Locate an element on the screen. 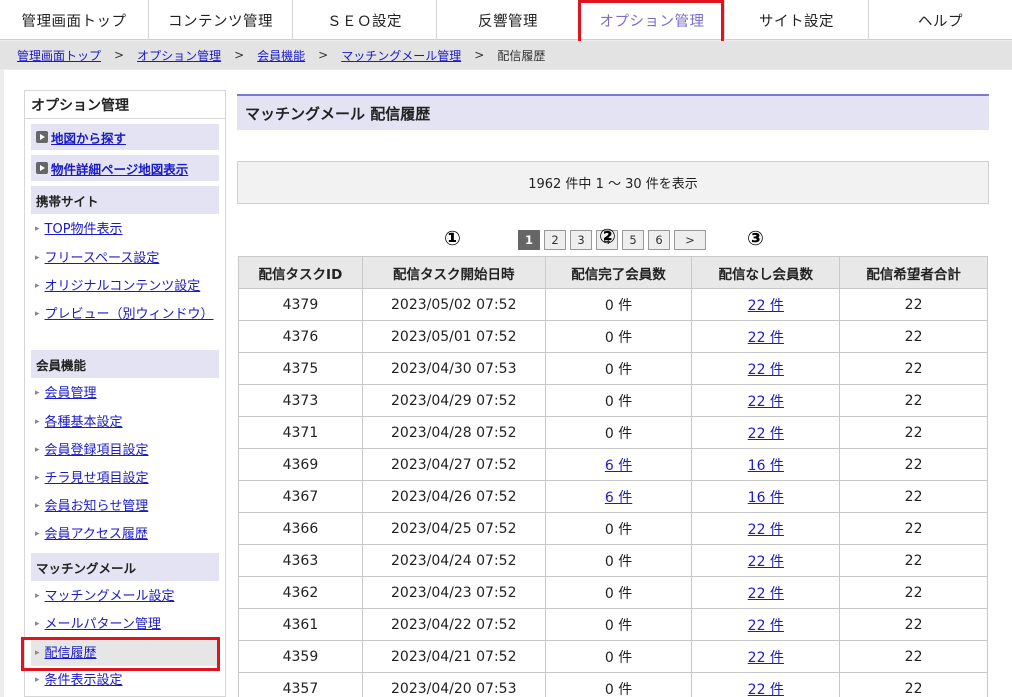  sidebar-item-label: 会員登録項目設定 is located at coordinates (97, 450).